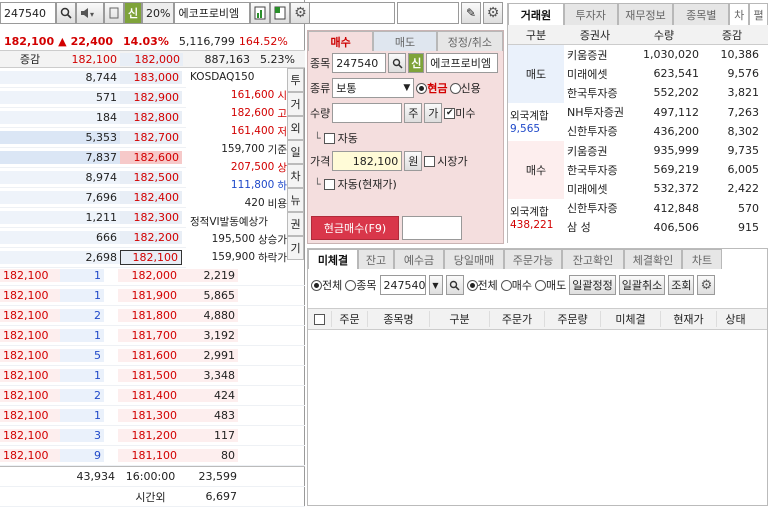  I want to click on batch-modify-button: 일괄정정, so click(592, 285).